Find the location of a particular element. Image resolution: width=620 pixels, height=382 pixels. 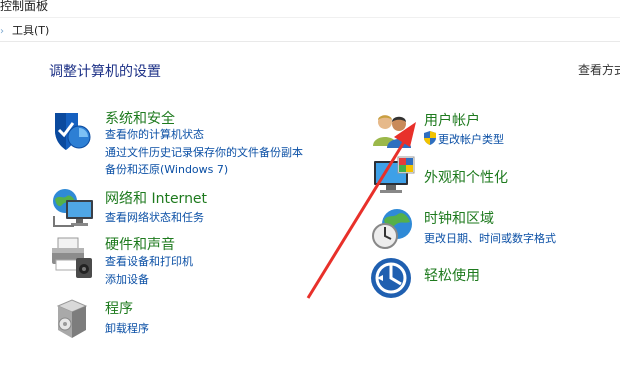

annotation-arrow-head is located at coordinates (405, 134).